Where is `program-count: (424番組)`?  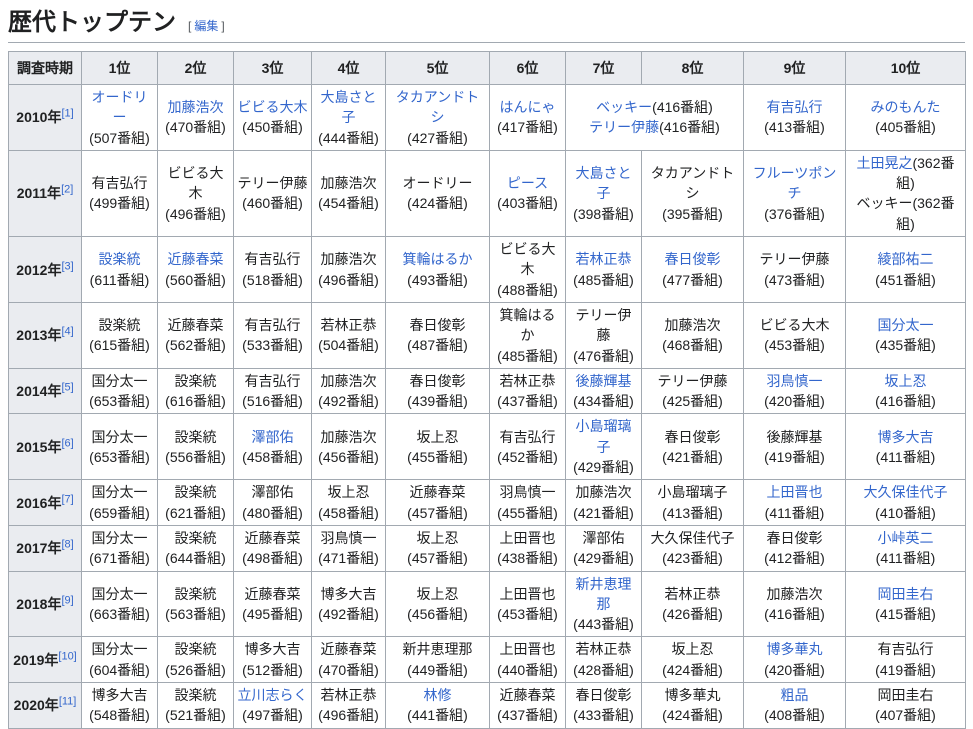
program-count: (424番組) is located at coordinates (692, 715).